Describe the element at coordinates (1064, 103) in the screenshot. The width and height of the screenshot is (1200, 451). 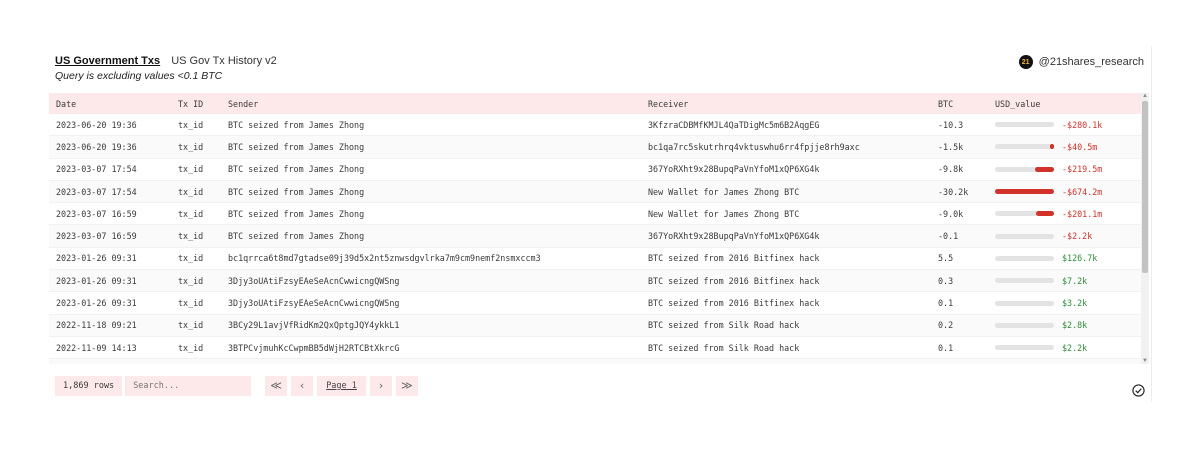
I see `column-header-usd-value: USD_value` at that location.